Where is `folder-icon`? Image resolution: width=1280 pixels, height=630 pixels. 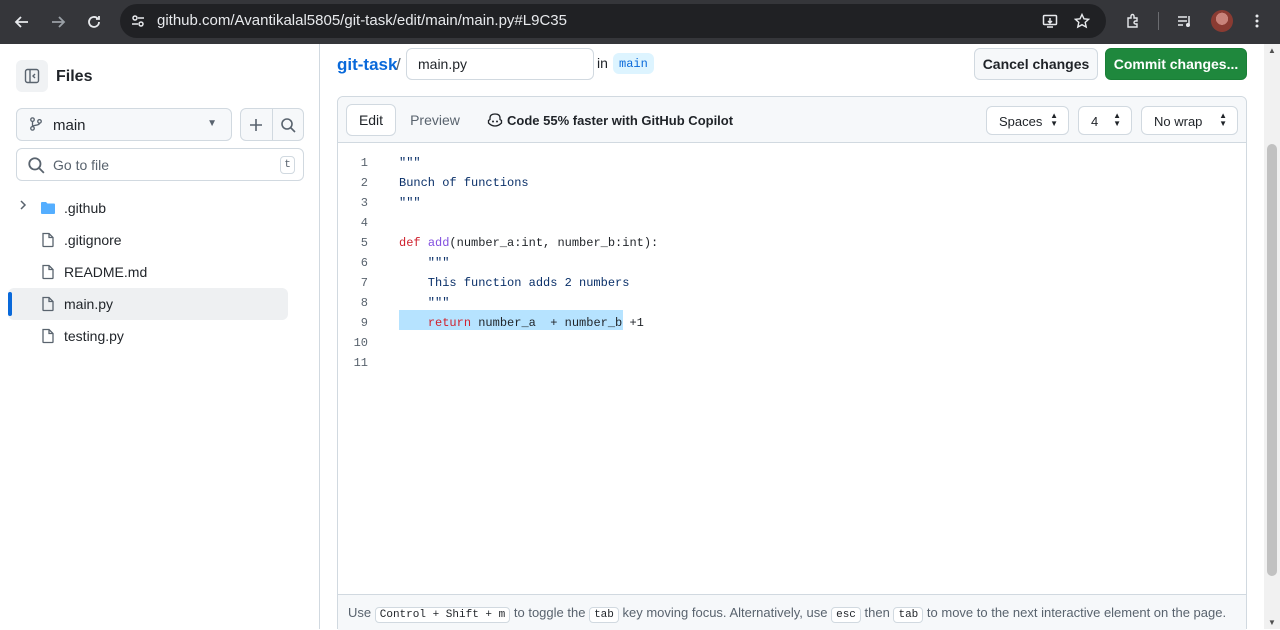 folder-icon is located at coordinates (48, 208).